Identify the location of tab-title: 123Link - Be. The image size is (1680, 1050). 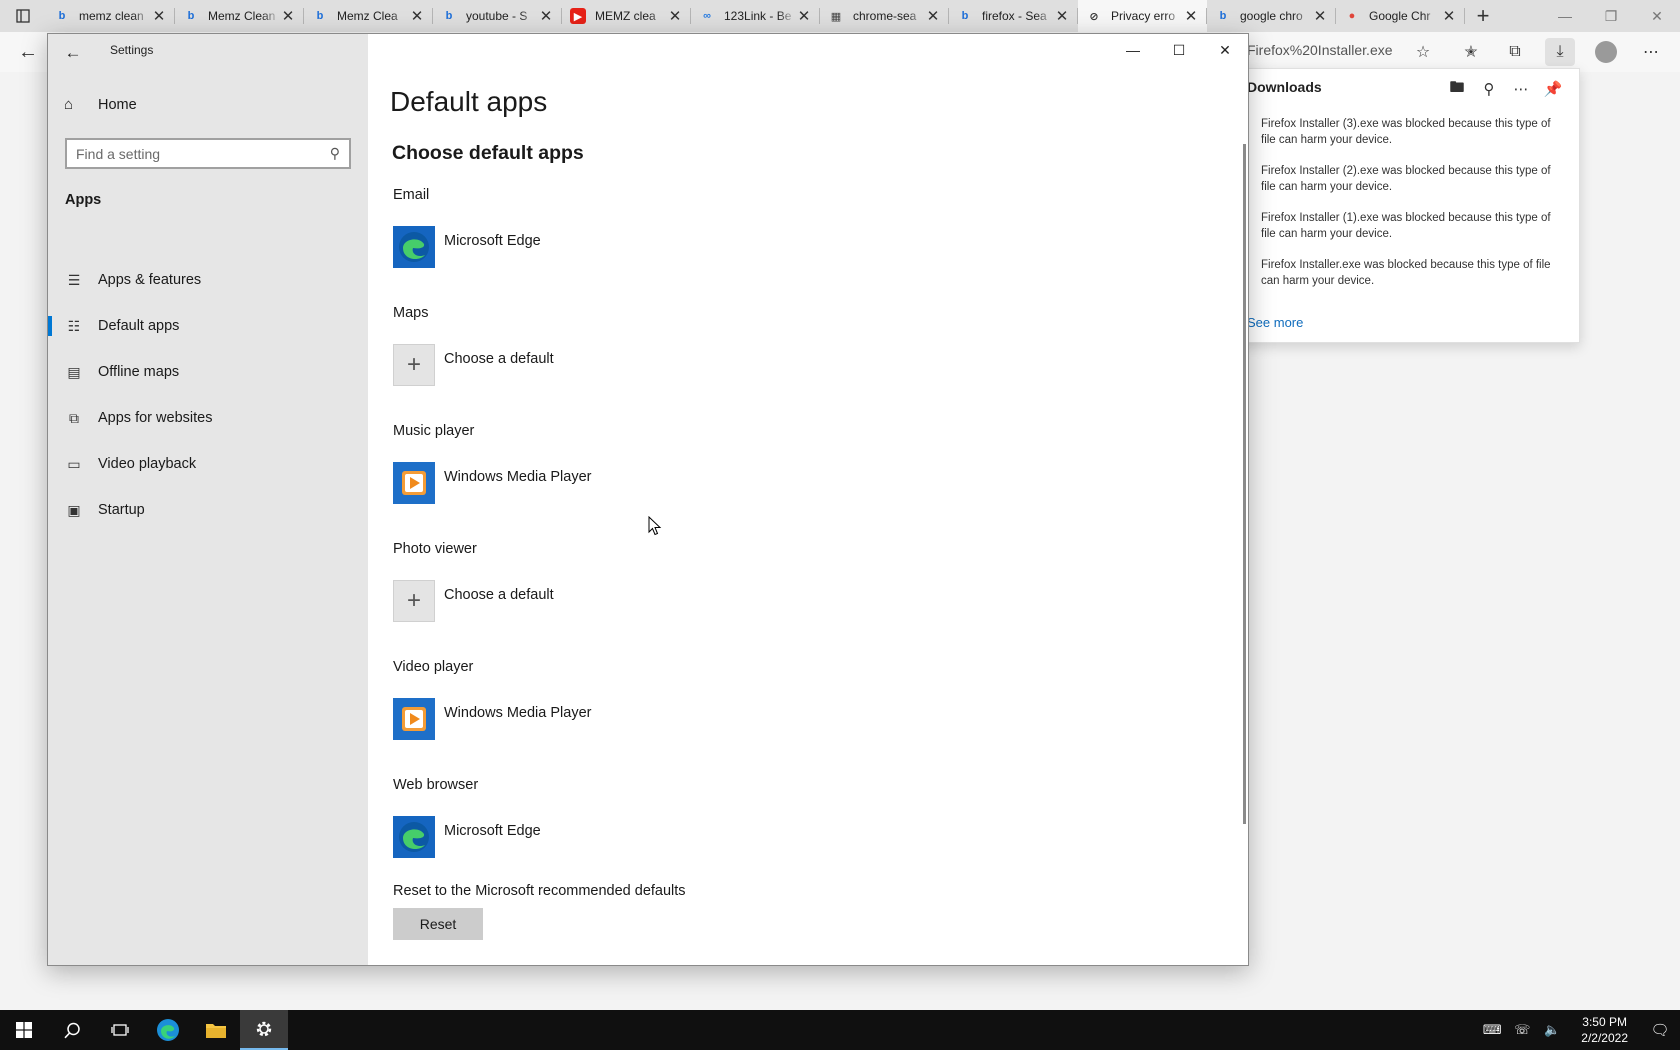
(758, 16).